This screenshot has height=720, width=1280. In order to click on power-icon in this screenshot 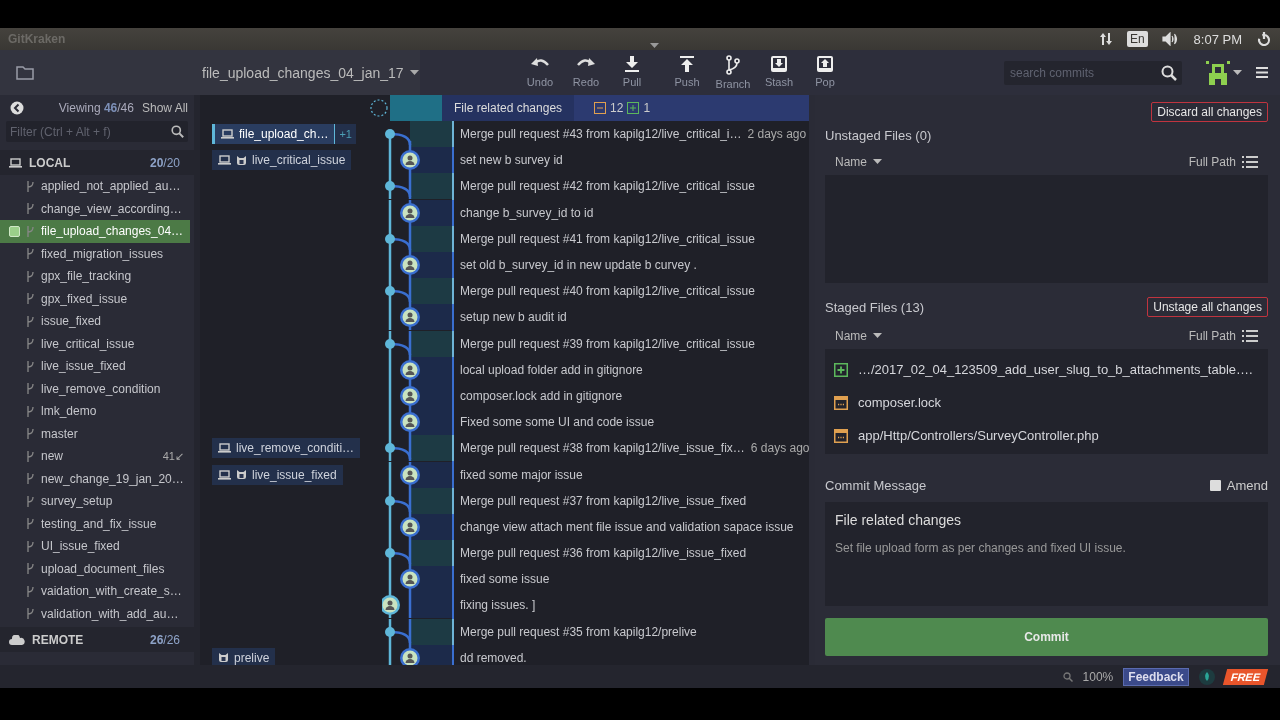, I will do `click(1264, 39)`.